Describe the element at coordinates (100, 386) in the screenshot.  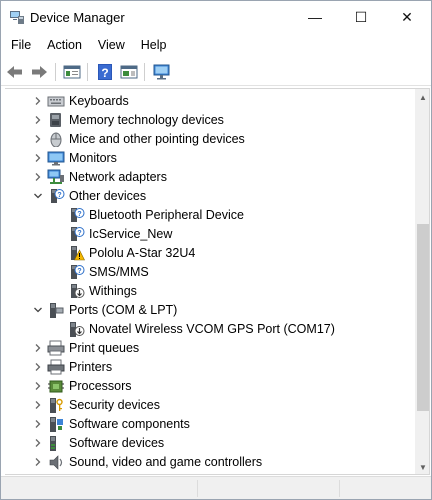
I see `tree-item-label: Processors` at that location.